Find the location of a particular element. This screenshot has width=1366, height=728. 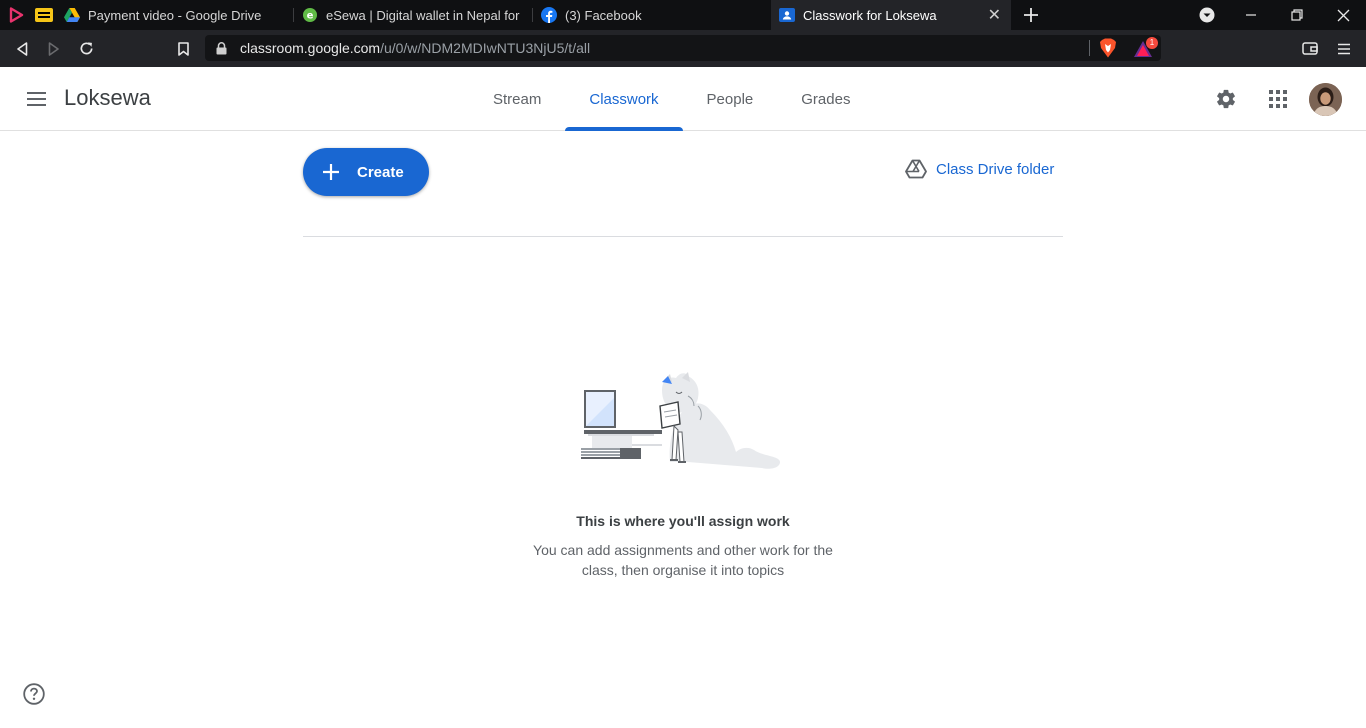

address-divider is located at coordinates (1089, 48).